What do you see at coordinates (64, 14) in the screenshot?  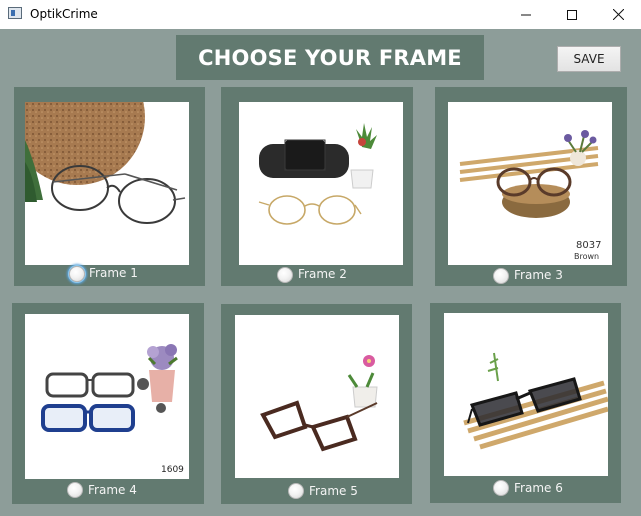 I see `window-title: OptikCrime` at bounding box center [64, 14].